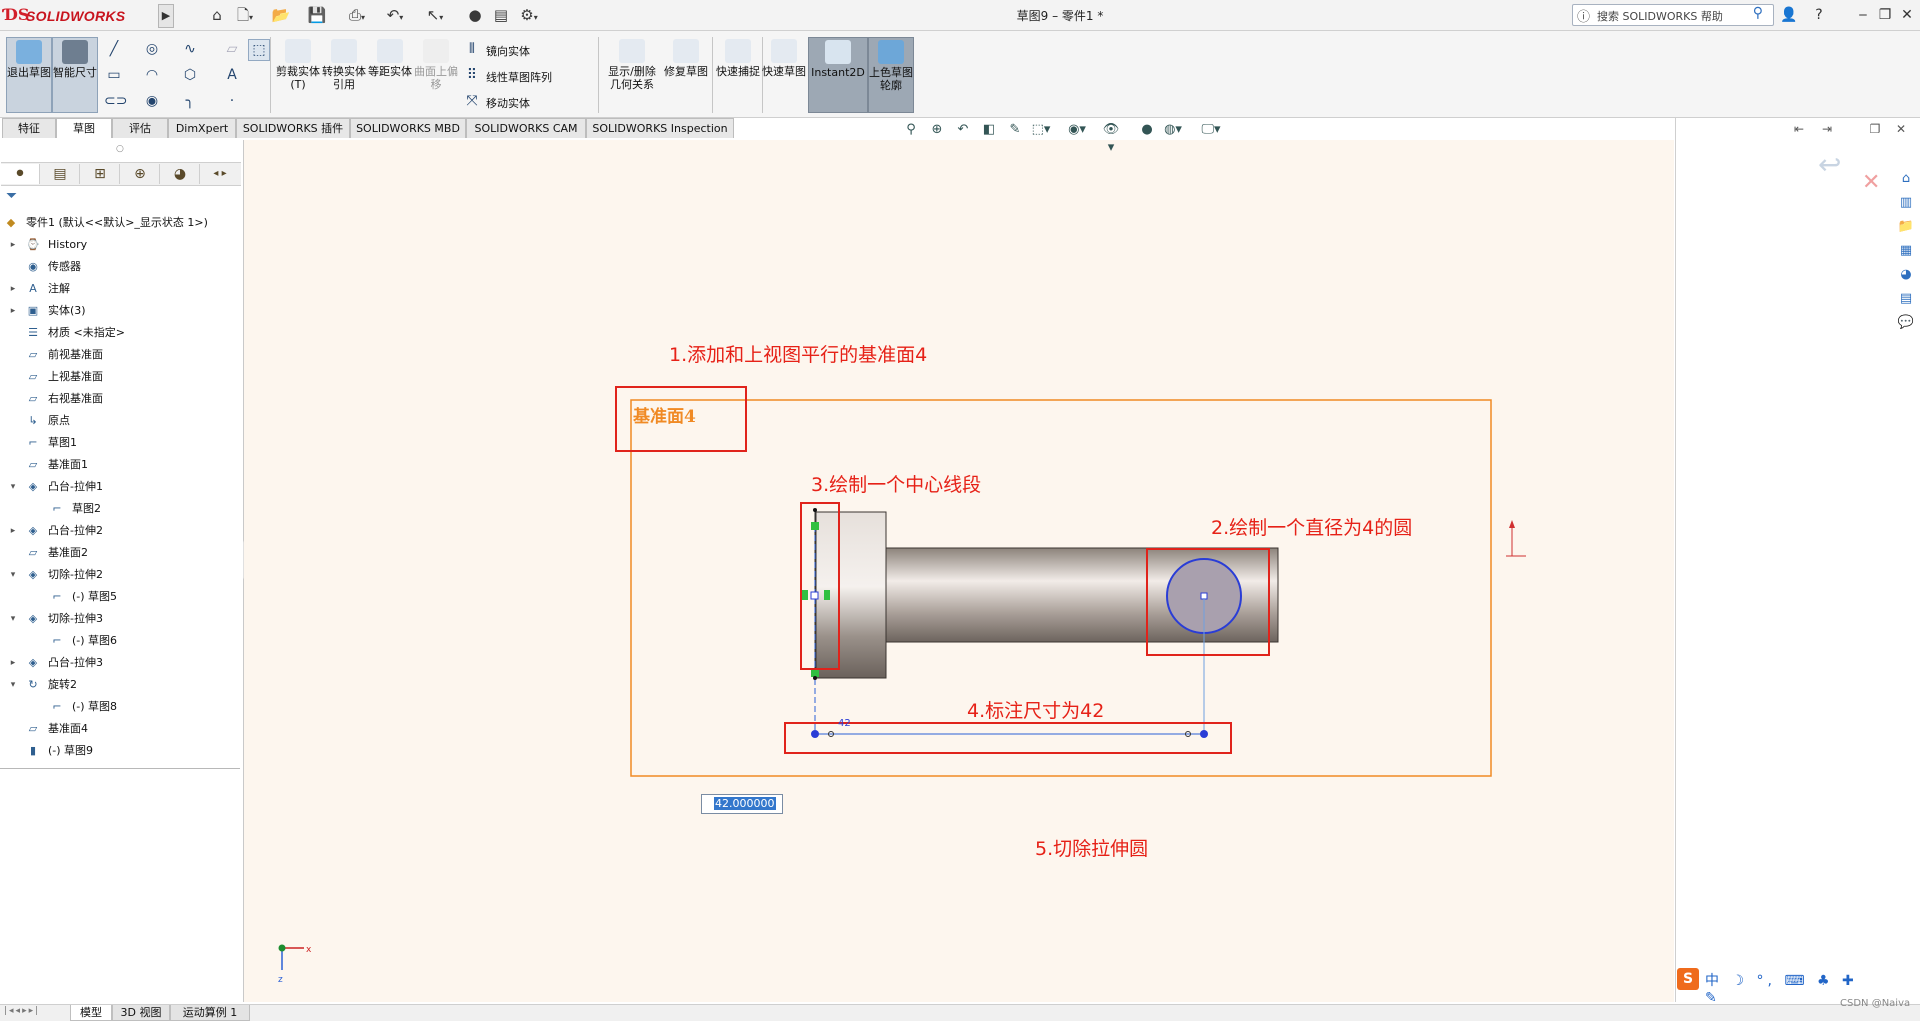 The width and height of the screenshot is (1920, 1021). I want to click on tree-item-boss-extrude1: ▾ ◈ 凸台-拉伸1, so click(120, 487).